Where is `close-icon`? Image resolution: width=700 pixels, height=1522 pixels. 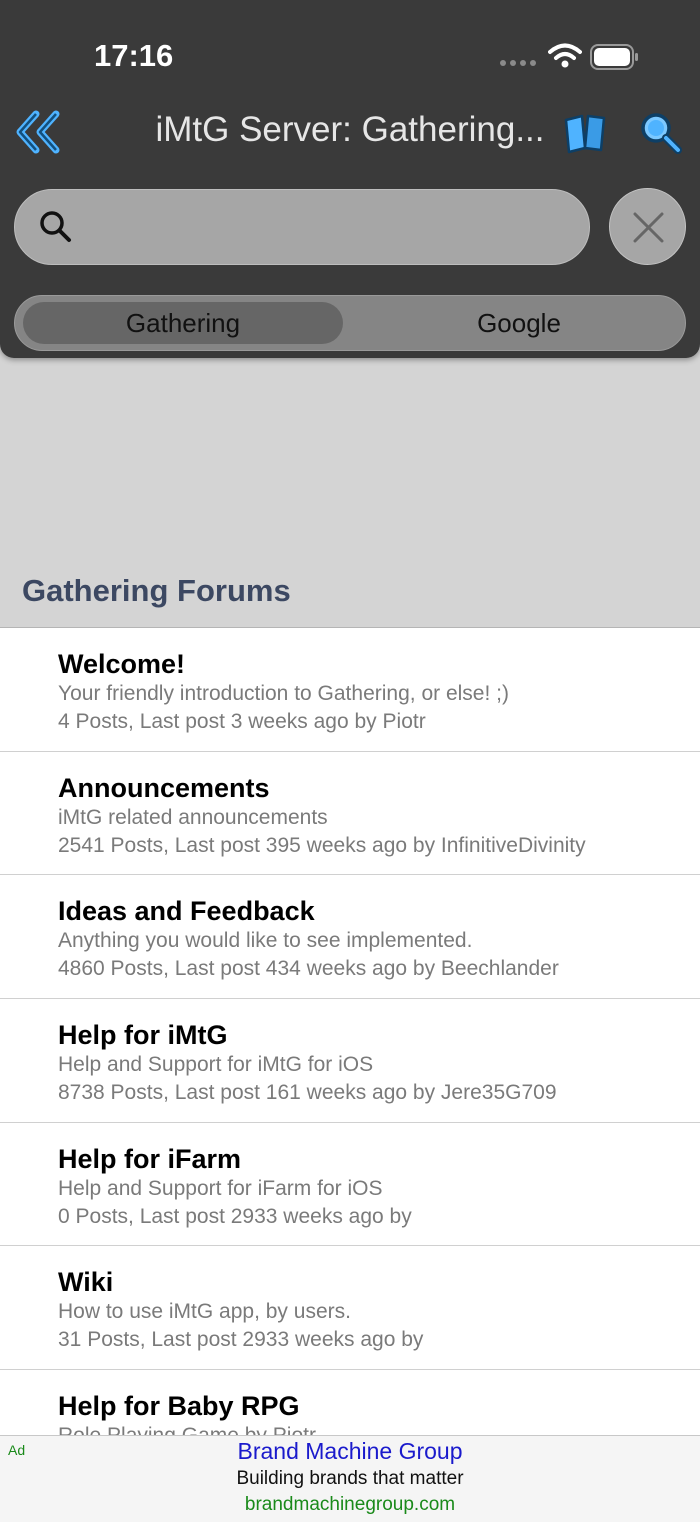 close-icon is located at coordinates (648, 227).